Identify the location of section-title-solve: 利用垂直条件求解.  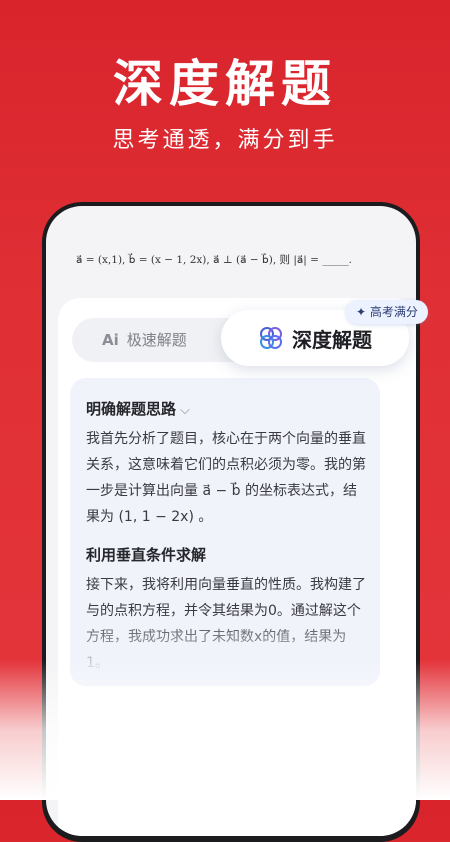
(146, 555).